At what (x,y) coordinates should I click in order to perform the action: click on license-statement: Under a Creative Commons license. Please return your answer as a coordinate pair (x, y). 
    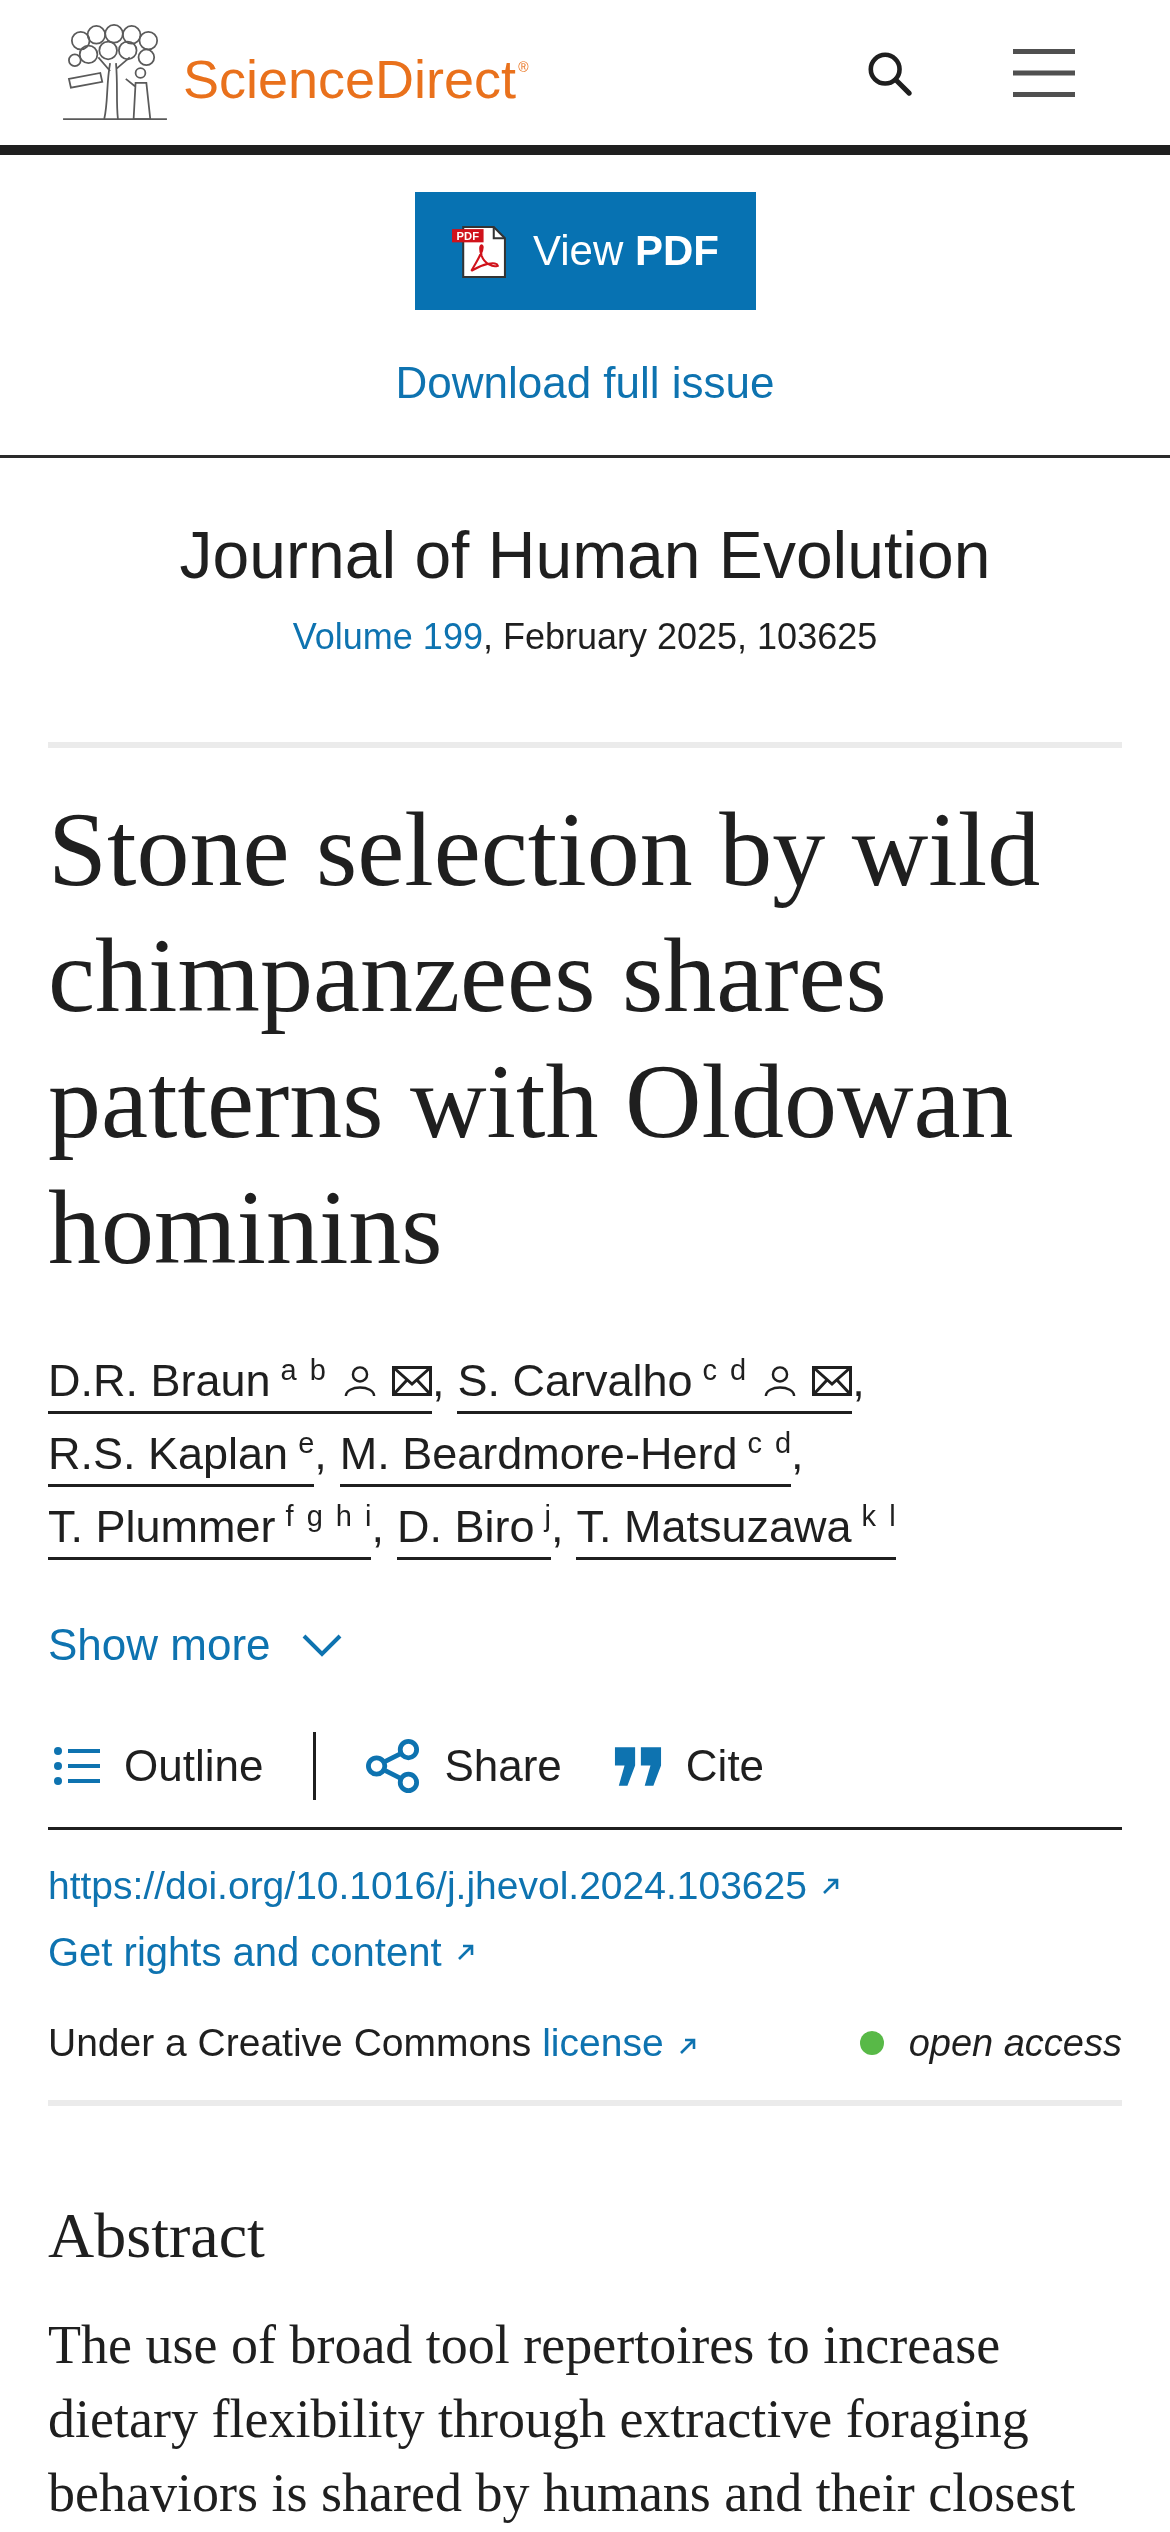
    Looking at the image, I should click on (373, 2043).